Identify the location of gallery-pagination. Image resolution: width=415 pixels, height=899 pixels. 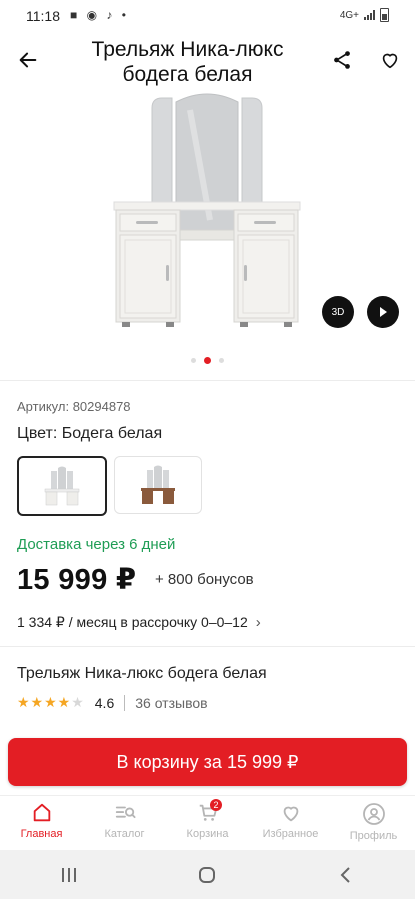
(207, 360).